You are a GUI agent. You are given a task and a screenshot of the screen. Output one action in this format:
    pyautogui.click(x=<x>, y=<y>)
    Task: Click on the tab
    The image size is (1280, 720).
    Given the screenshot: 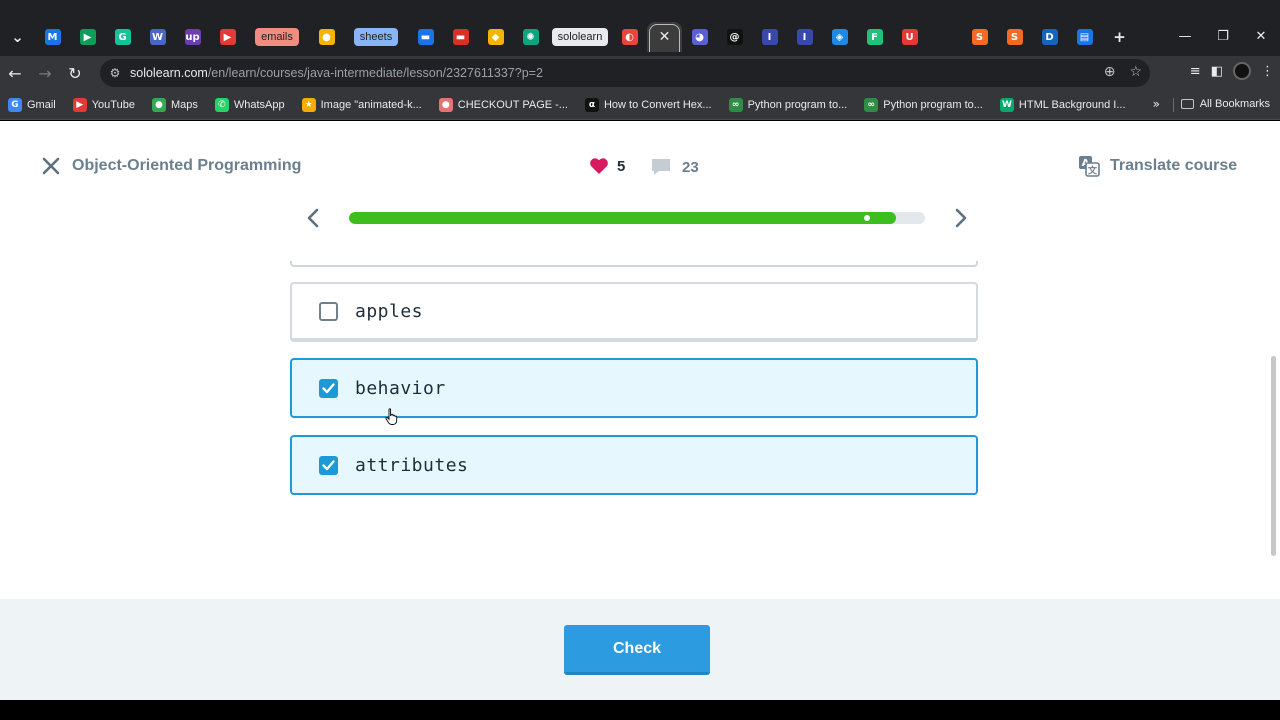 What is the action you would take?
    pyautogui.click(x=944, y=37)
    